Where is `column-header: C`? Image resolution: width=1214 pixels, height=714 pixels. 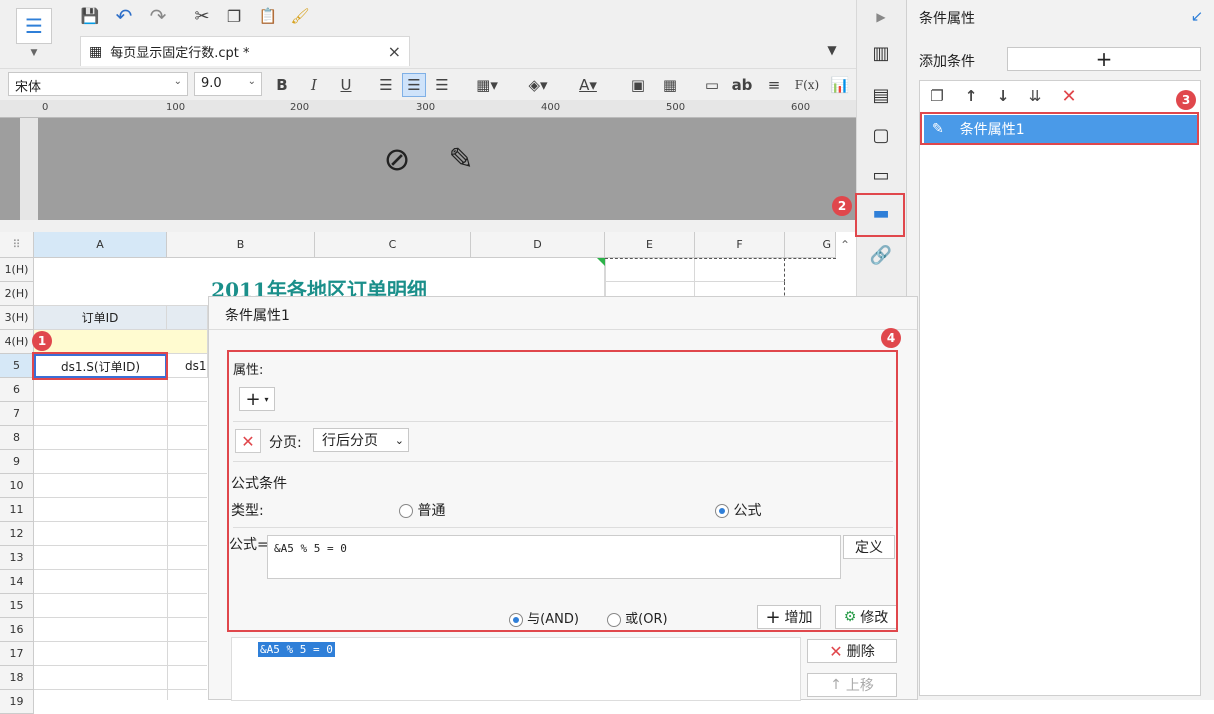
column-header: C is located at coordinates (393, 245).